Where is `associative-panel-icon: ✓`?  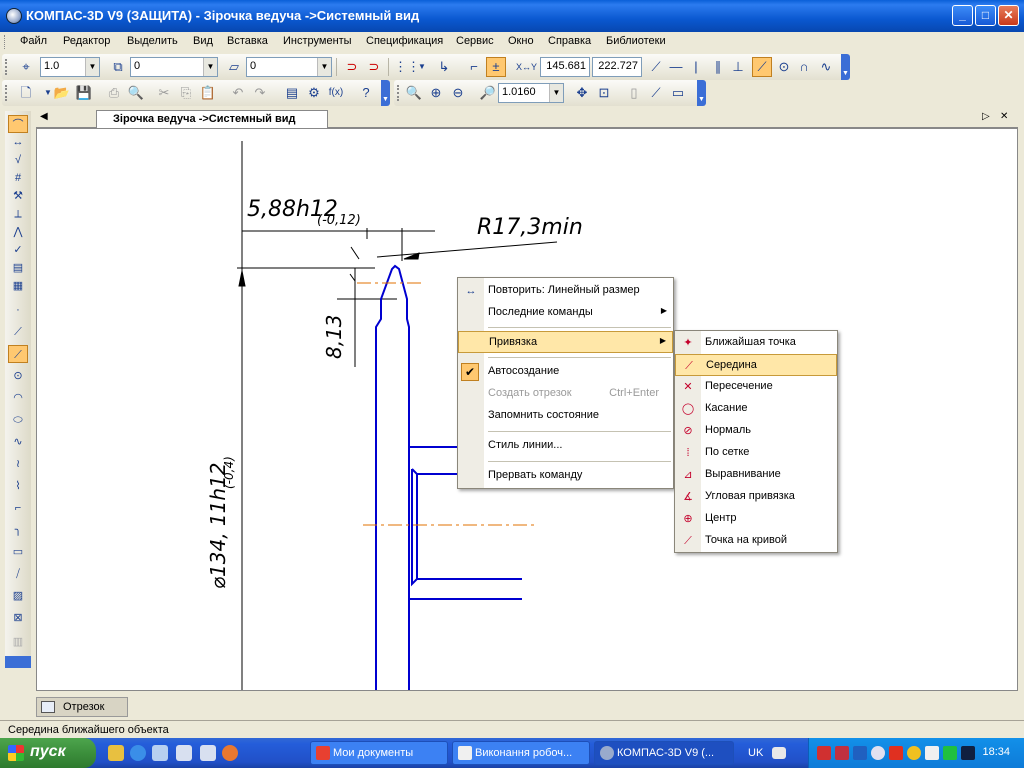 associative-panel-icon: ✓ is located at coordinates (18, 250).